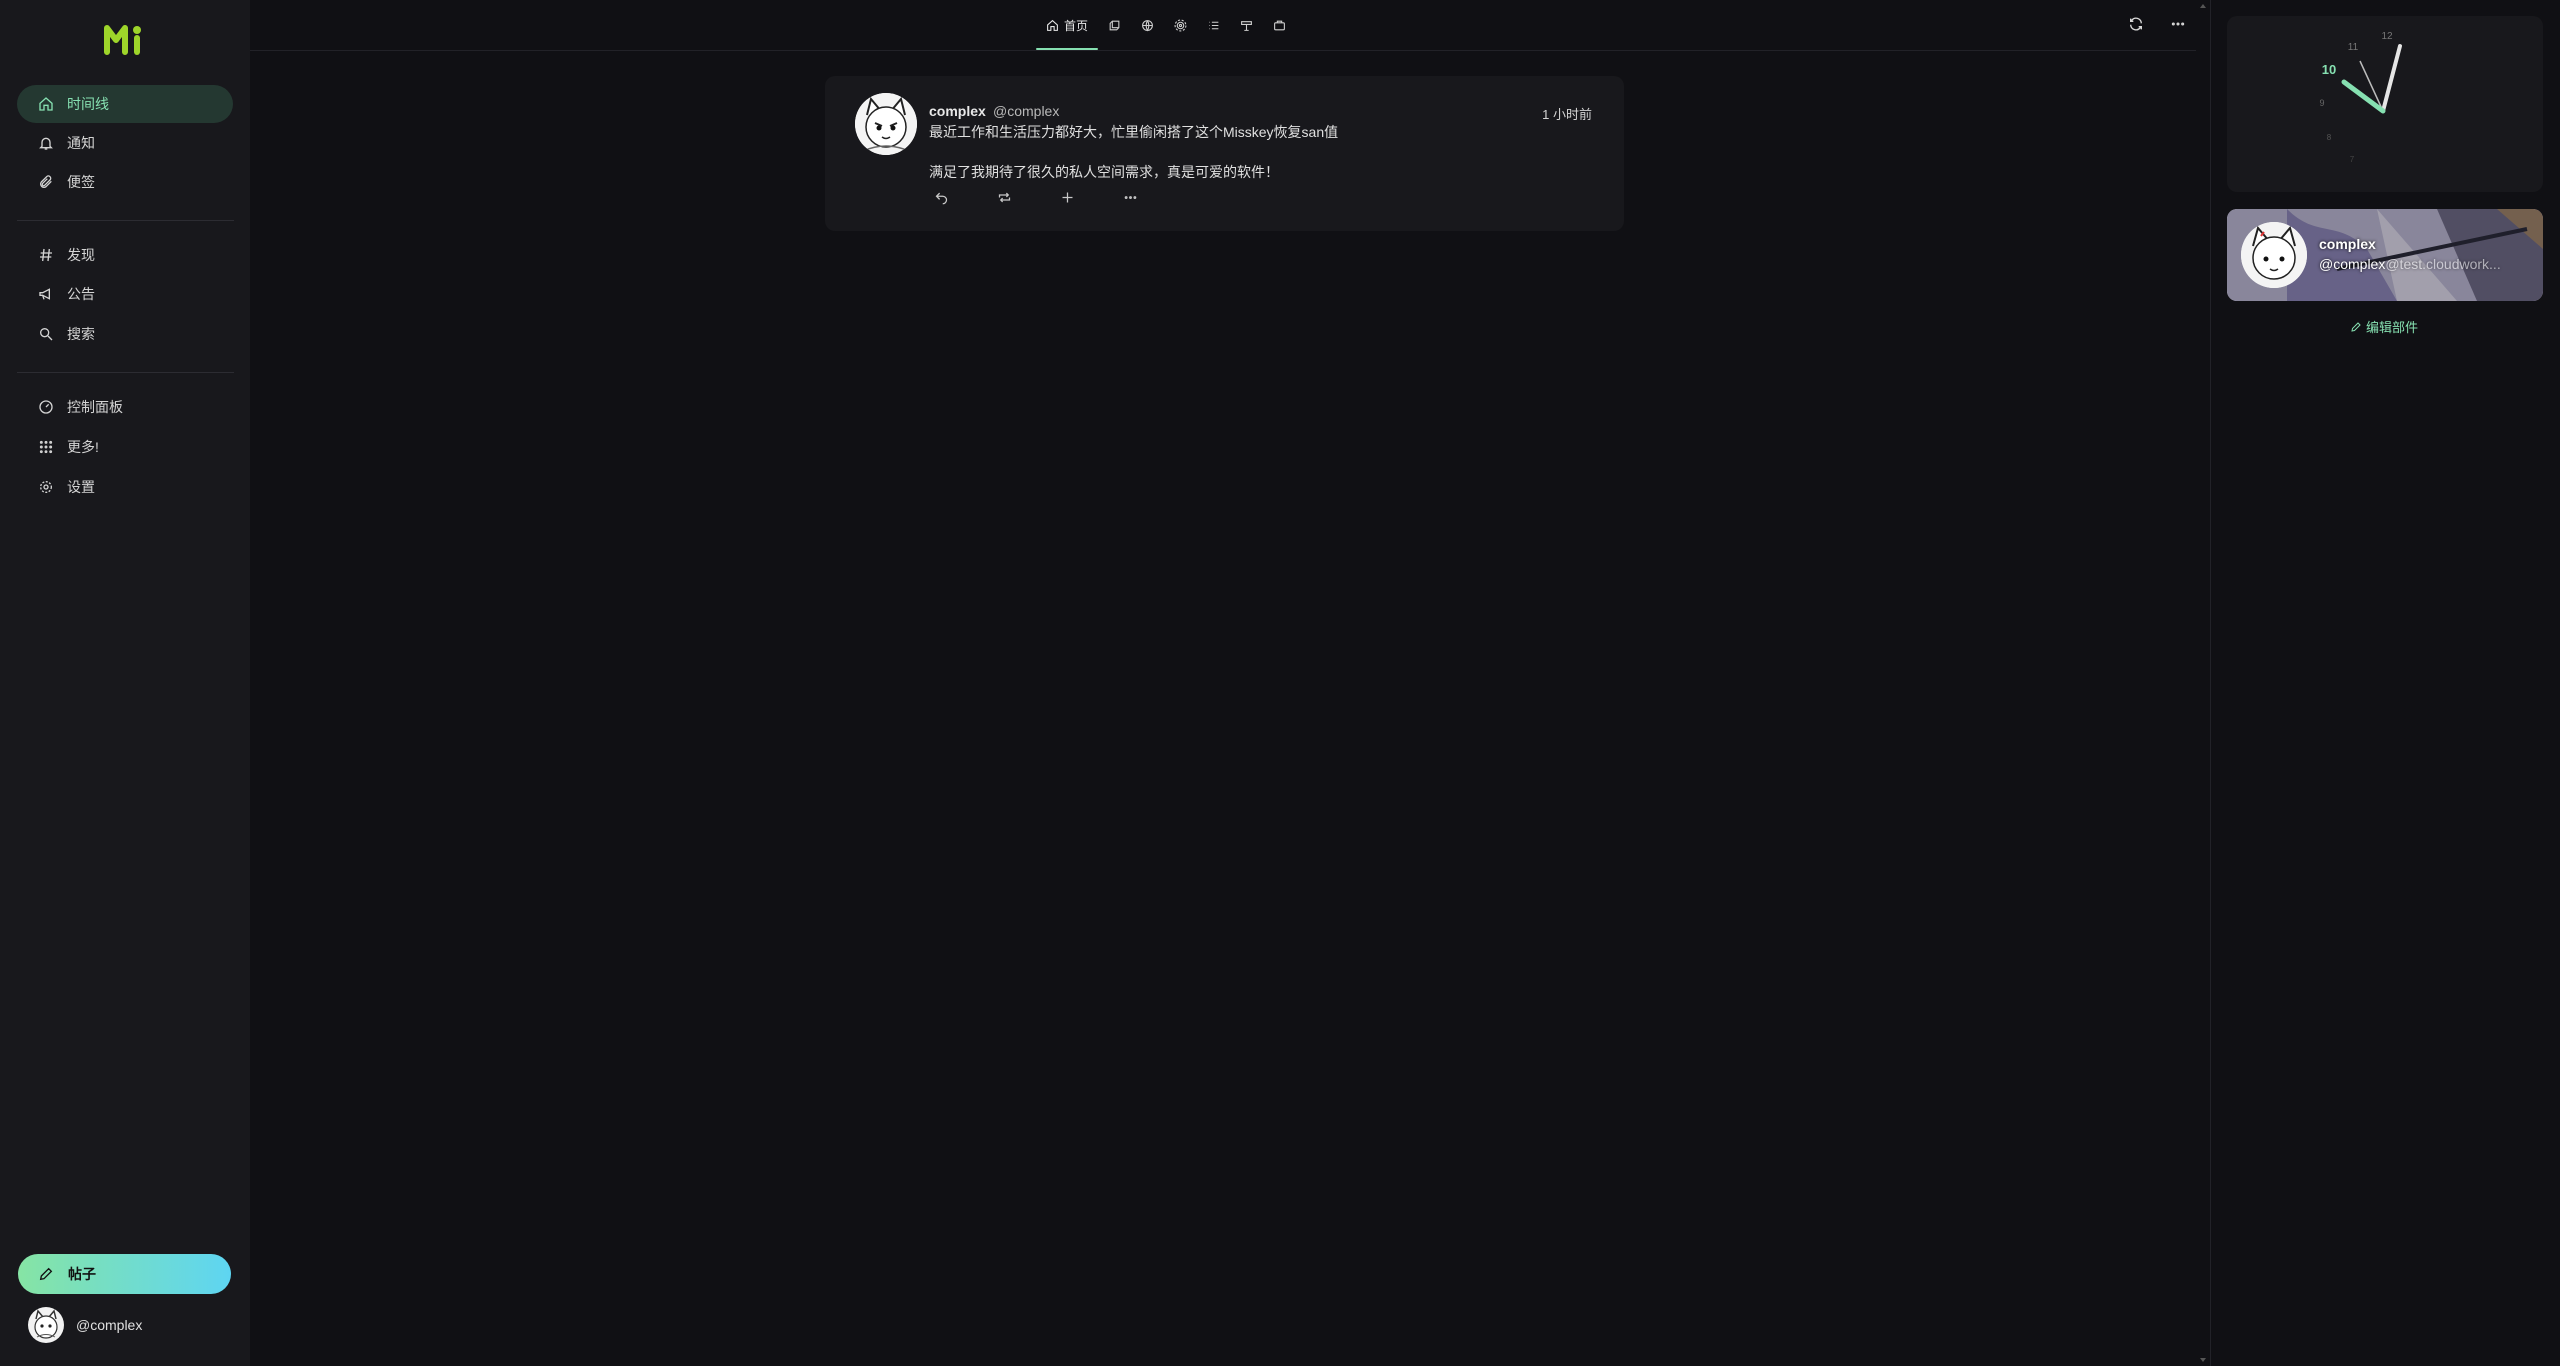  I want to click on tab-local, so click(1114, 25).